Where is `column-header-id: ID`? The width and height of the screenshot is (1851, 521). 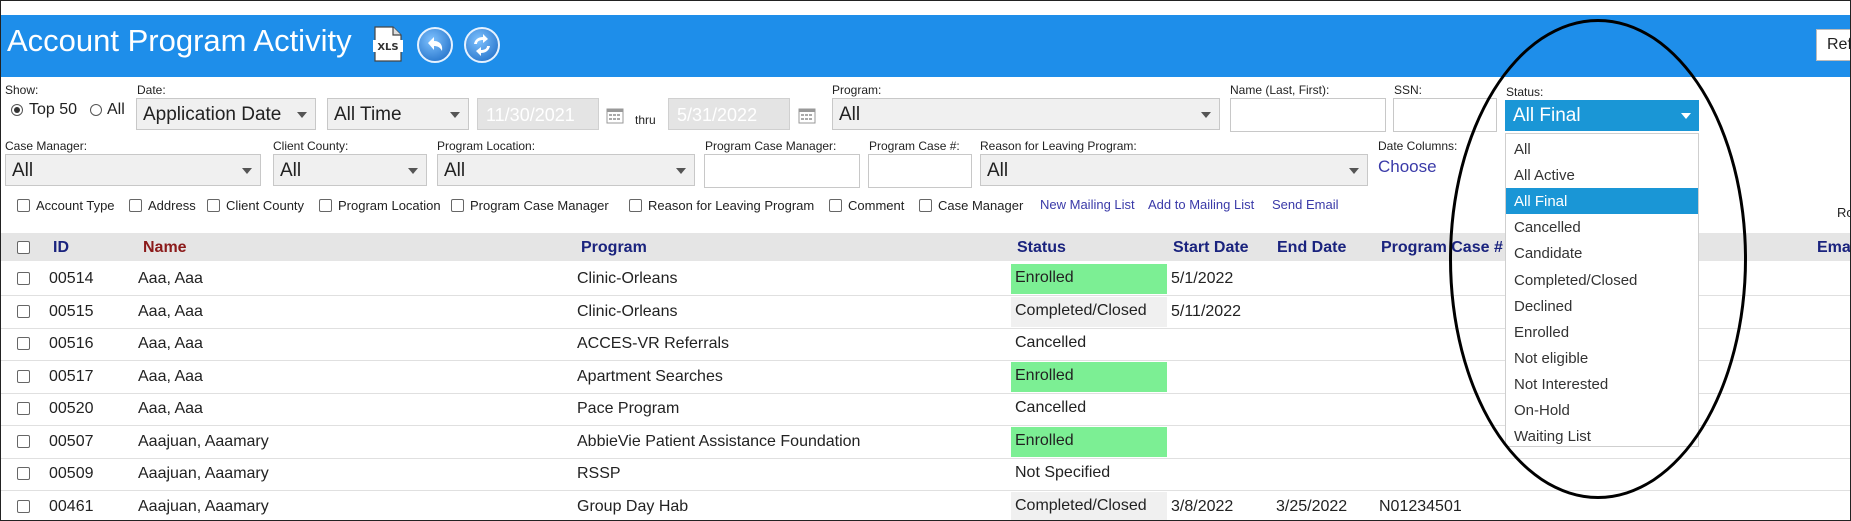 column-header-id: ID is located at coordinates (61, 248).